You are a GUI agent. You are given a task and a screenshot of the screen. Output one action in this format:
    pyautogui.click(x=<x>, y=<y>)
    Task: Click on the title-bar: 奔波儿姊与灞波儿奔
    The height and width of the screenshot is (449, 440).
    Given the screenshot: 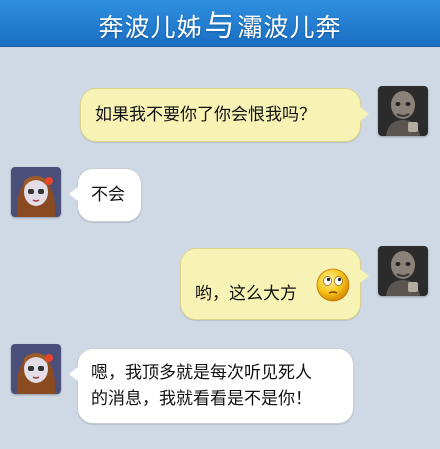 What is the action you would take?
    pyautogui.click(x=220, y=23)
    